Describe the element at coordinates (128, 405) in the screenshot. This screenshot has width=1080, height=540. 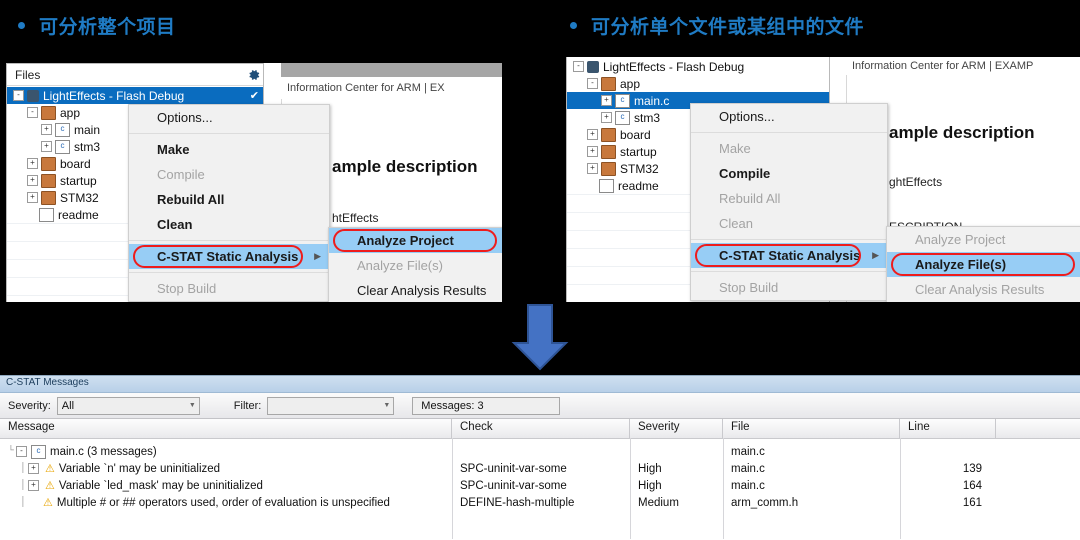
I see `severity-select: All ▼` at that location.